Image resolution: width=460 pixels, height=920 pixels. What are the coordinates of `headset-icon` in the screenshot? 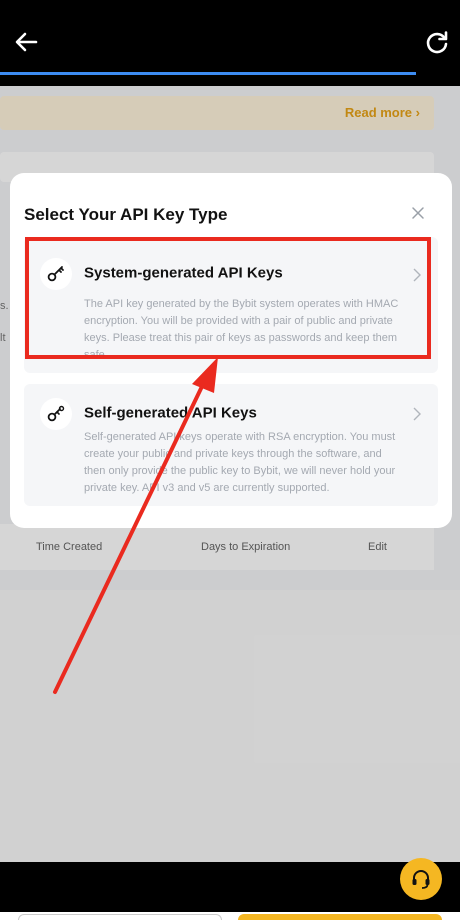 It's located at (421, 879).